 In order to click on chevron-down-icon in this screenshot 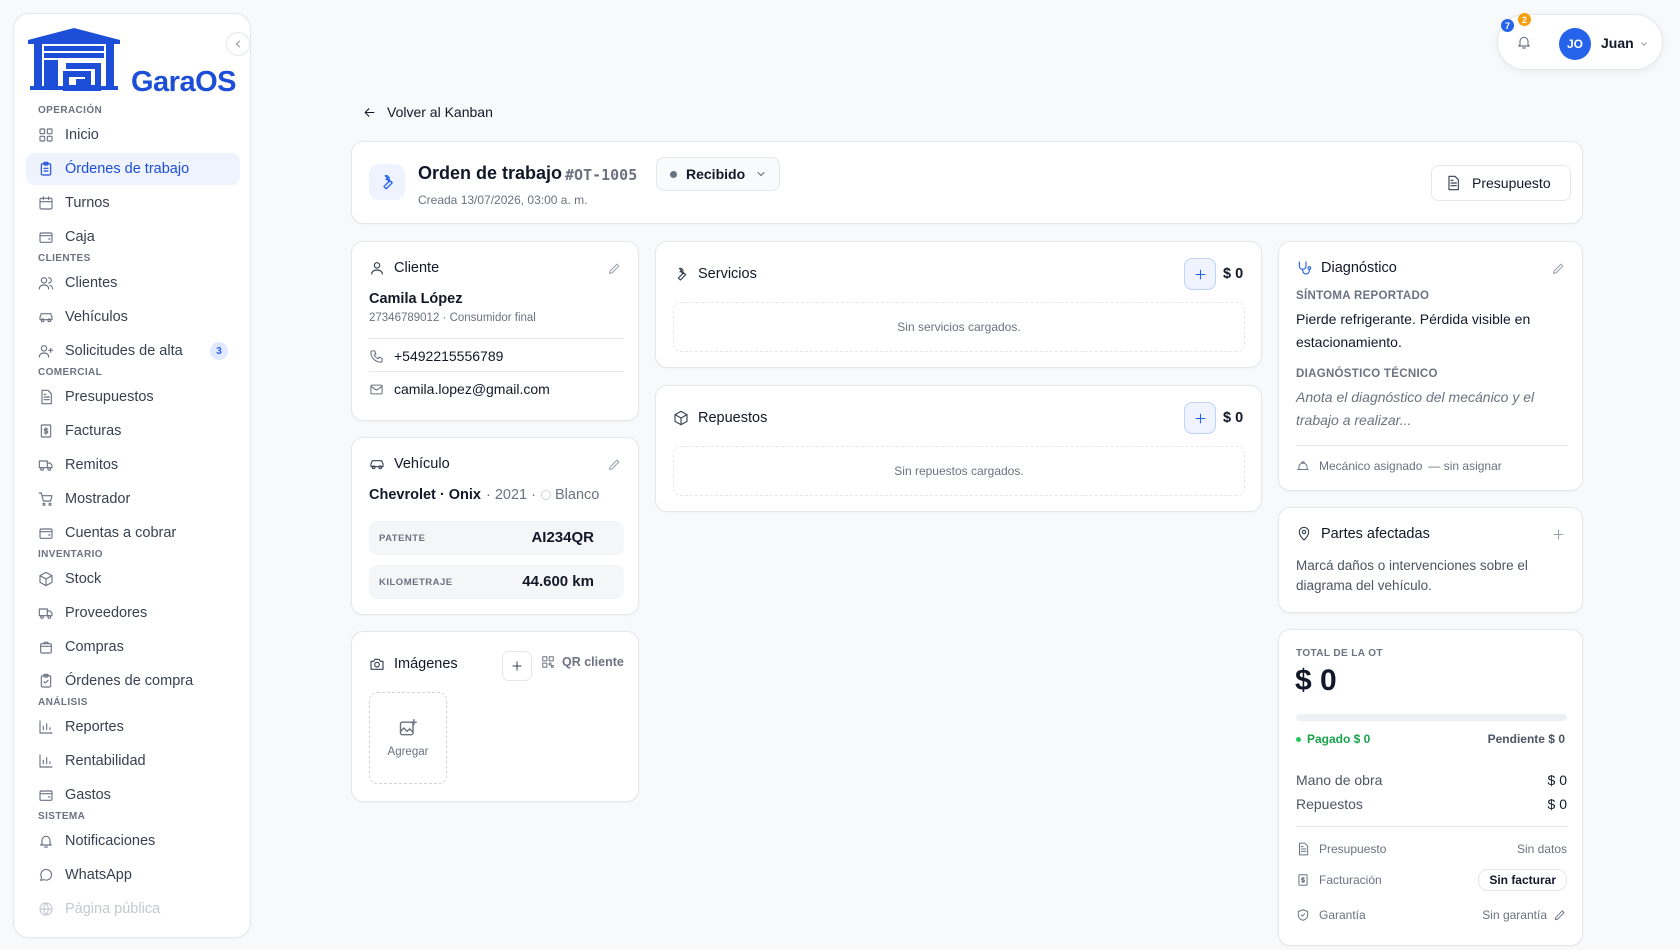, I will do `click(1644, 44)`.